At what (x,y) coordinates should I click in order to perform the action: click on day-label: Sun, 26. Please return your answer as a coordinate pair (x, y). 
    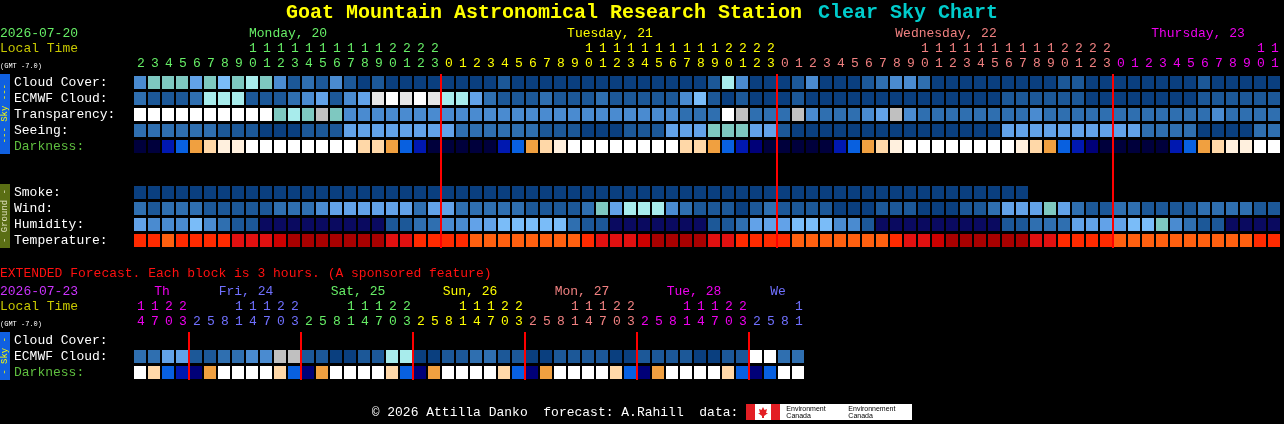
    Looking at the image, I should click on (470, 291).